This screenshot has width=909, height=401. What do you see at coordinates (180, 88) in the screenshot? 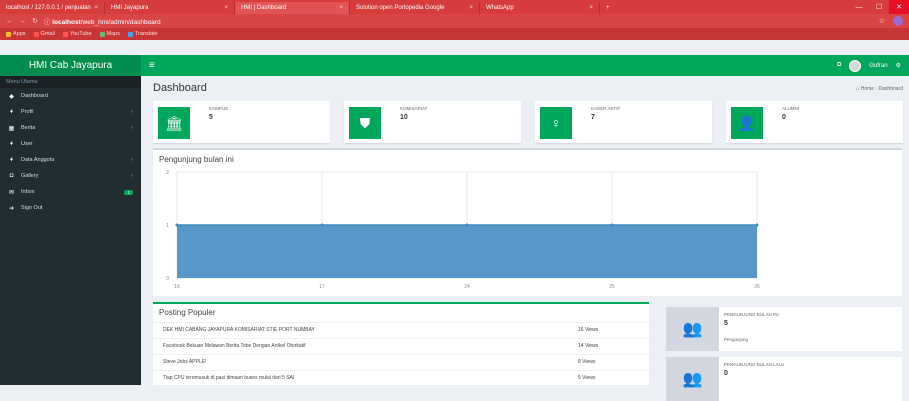
I see `page-title: Dashboard` at bounding box center [180, 88].